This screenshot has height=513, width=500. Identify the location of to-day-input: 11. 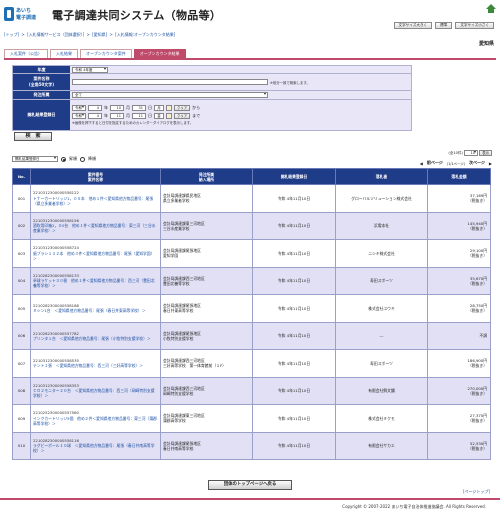
(139, 115).